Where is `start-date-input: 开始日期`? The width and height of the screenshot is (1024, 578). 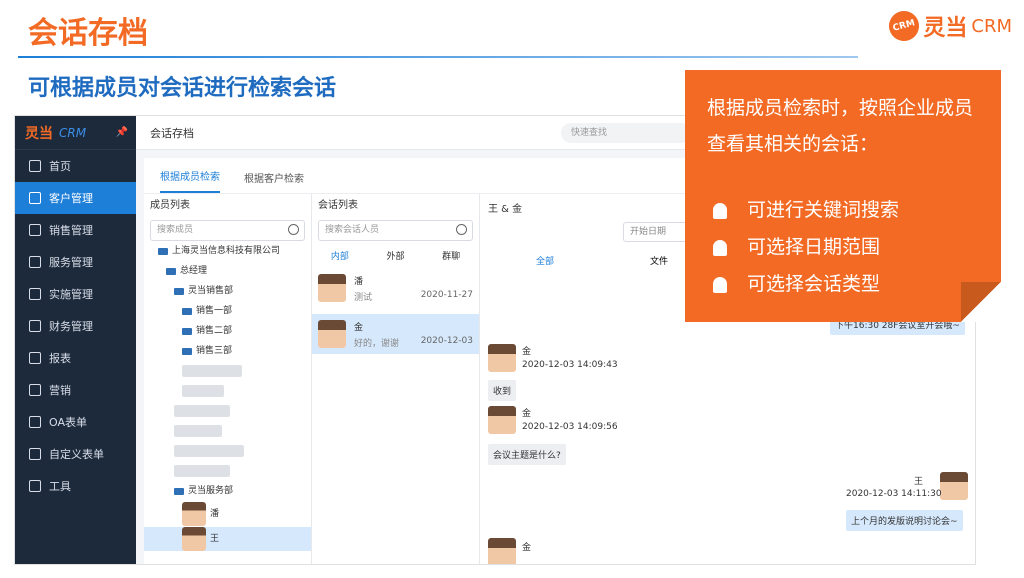 start-date-input: 开始日期 is located at coordinates (658, 232).